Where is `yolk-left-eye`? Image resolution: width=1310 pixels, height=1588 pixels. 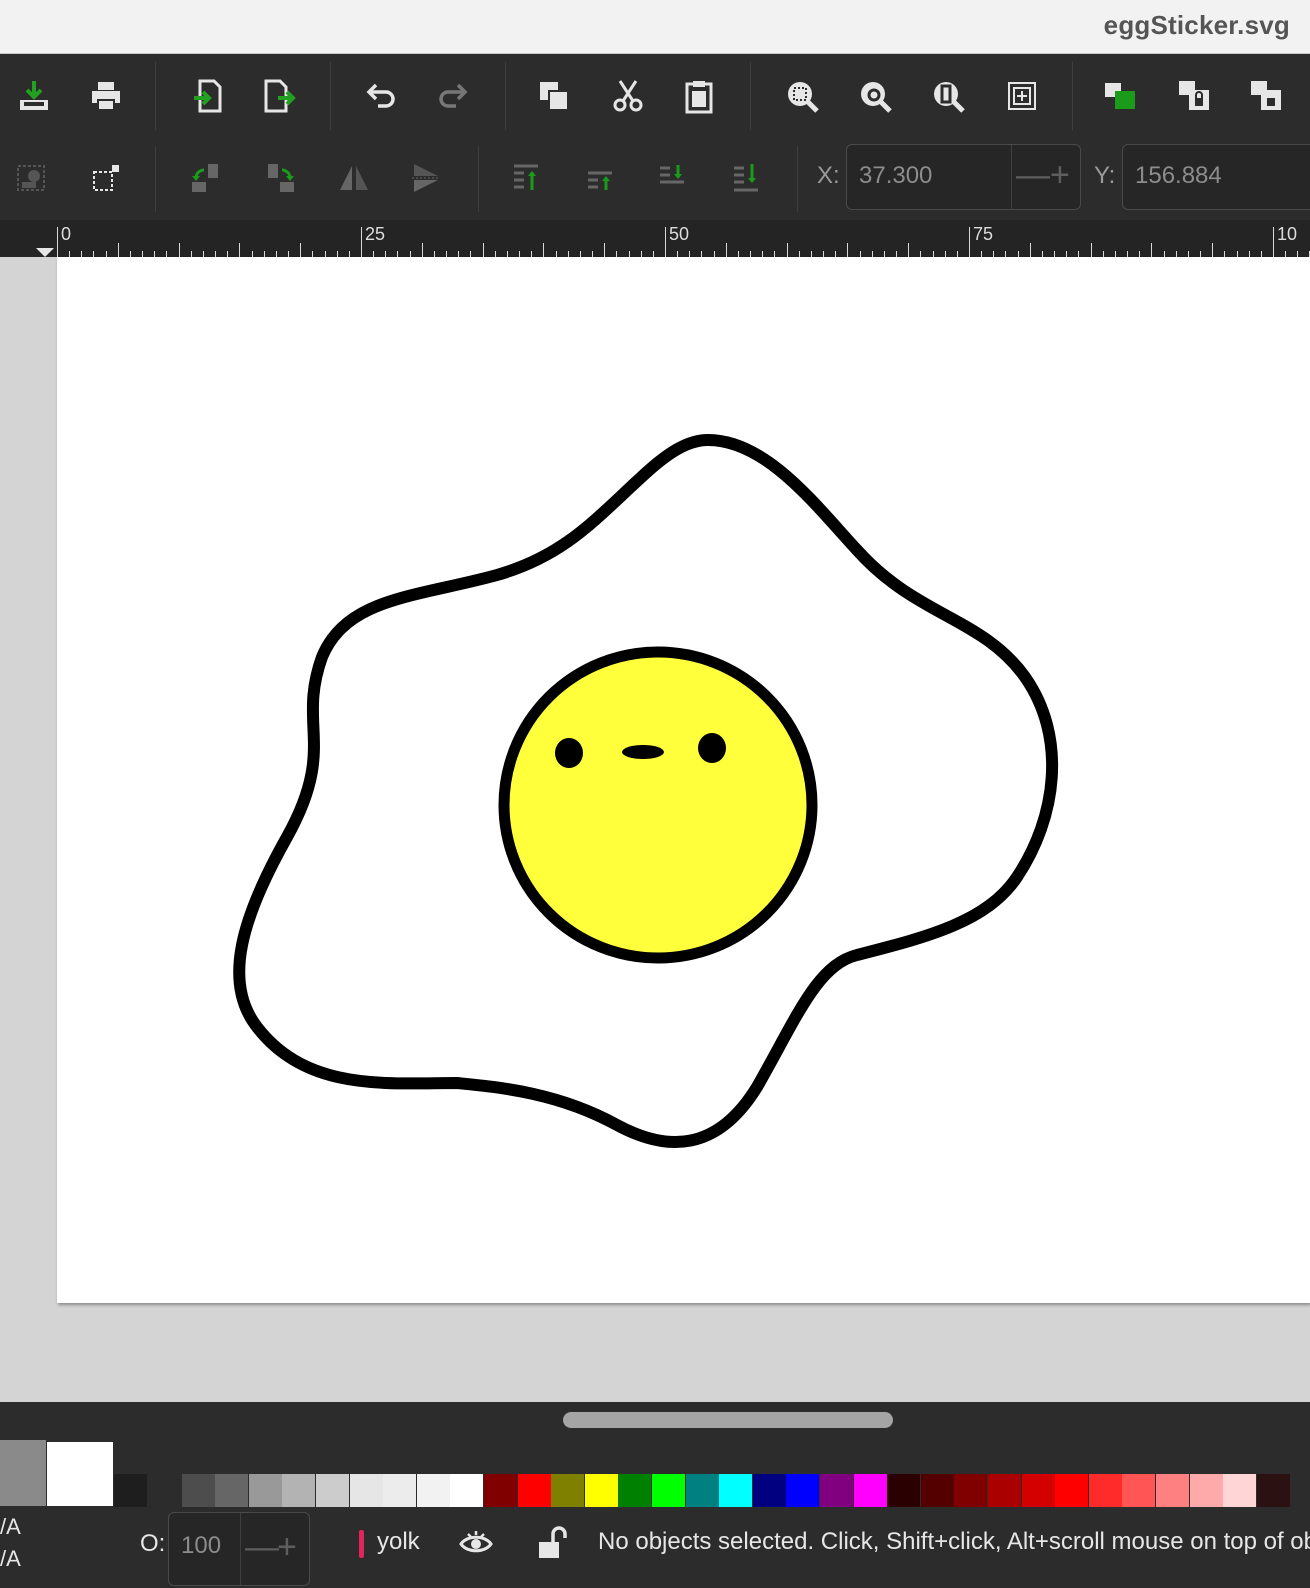
yolk-left-eye is located at coordinates (569, 753).